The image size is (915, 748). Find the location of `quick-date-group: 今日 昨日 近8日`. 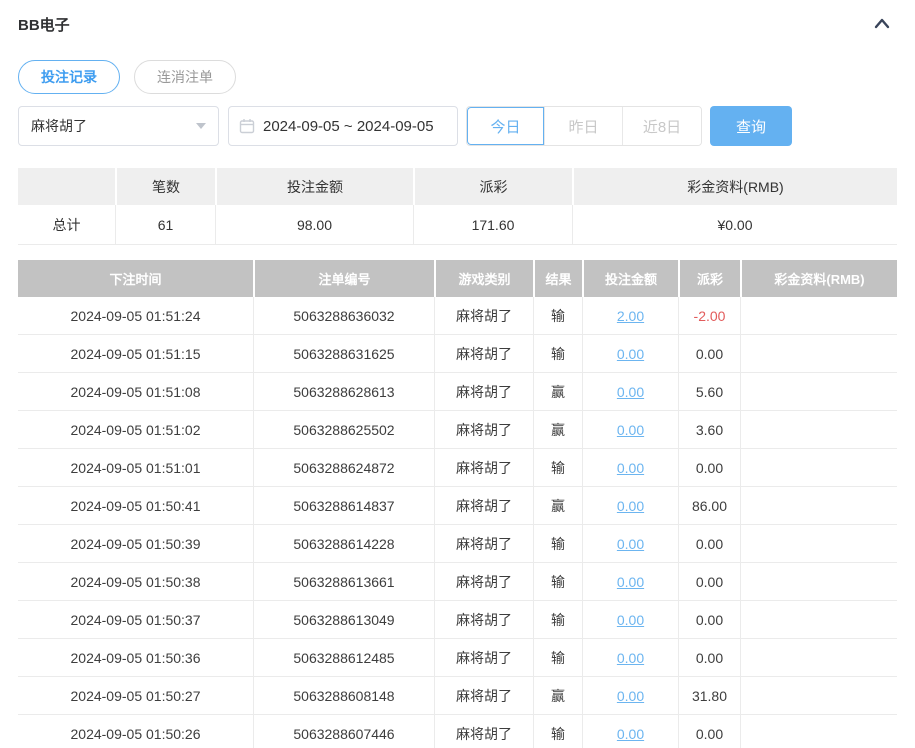

quick-date-group: 今日 昨日 近8日 is located at coordinates (584, 126).